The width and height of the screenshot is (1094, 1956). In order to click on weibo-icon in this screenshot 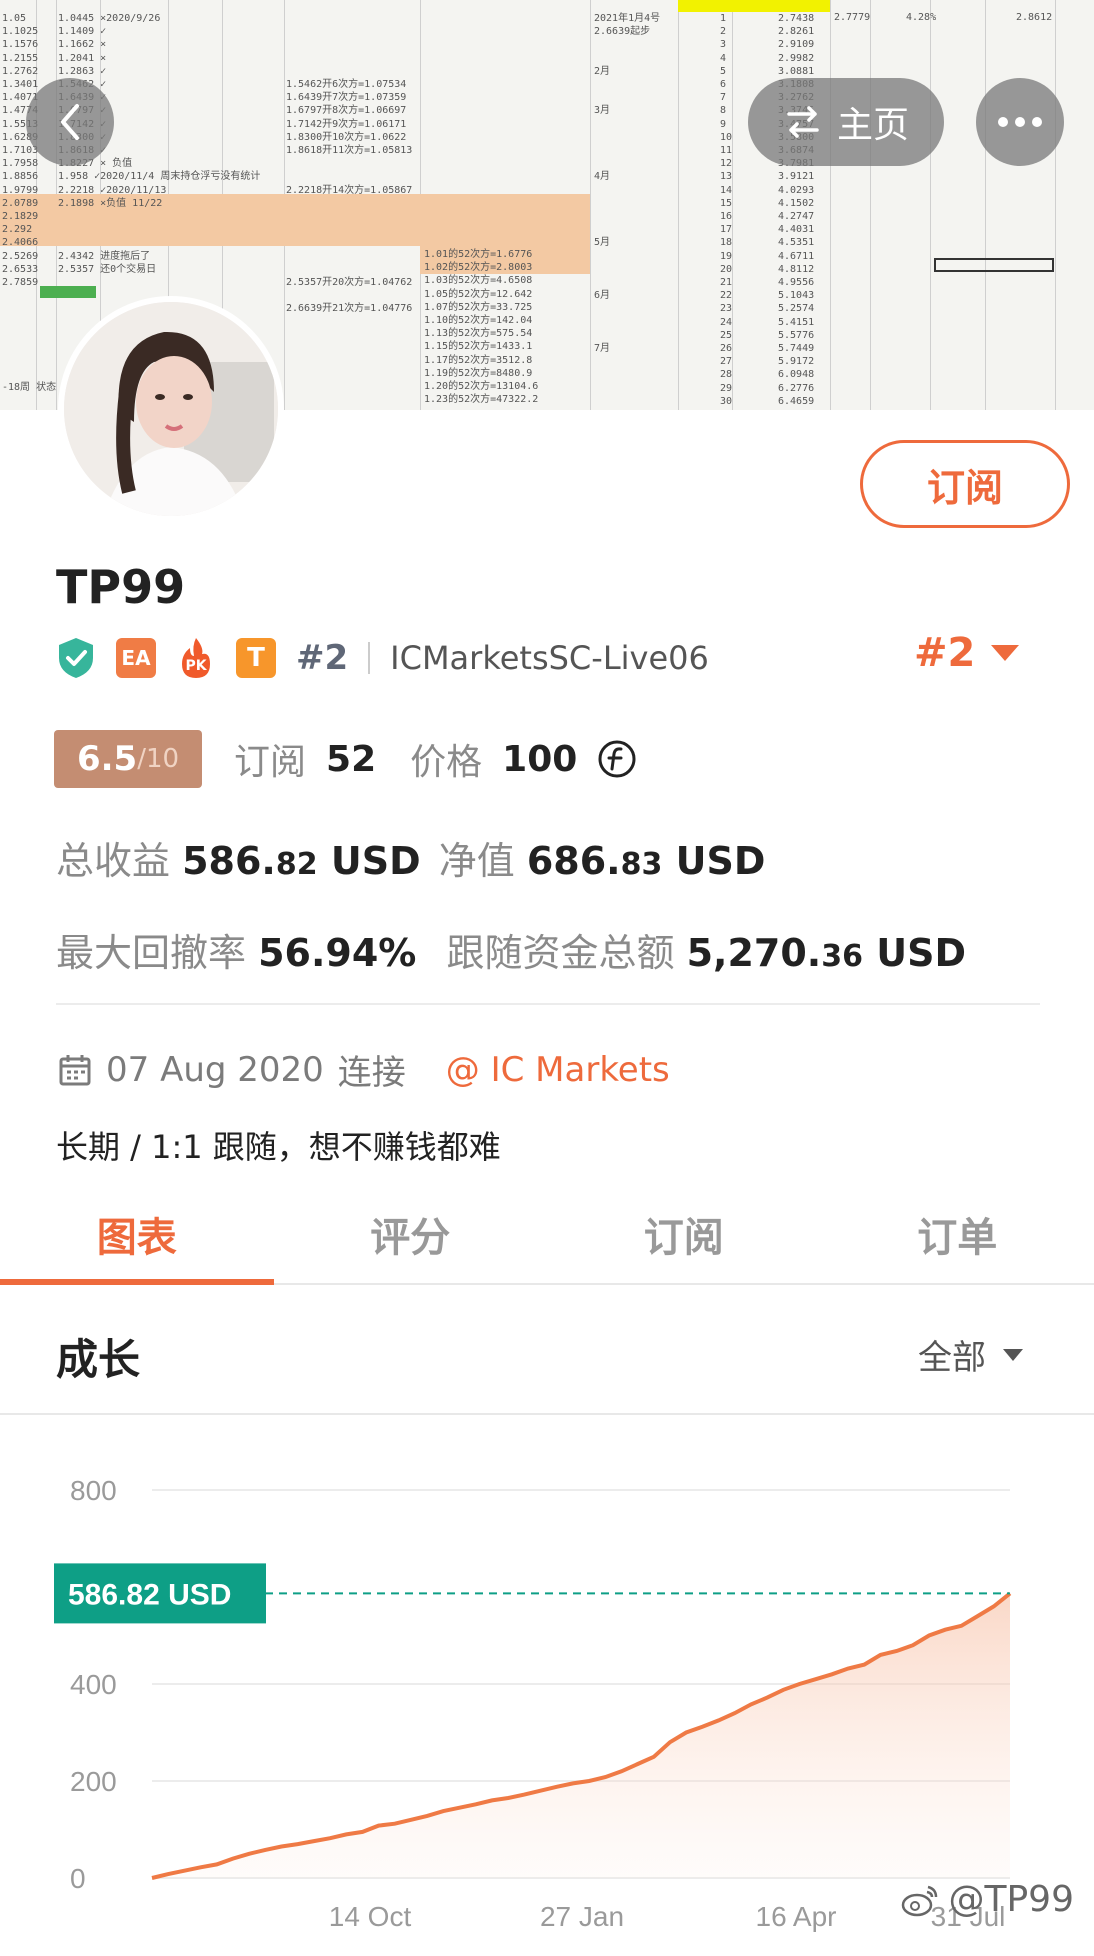, I will do `click(920, 1900)`.